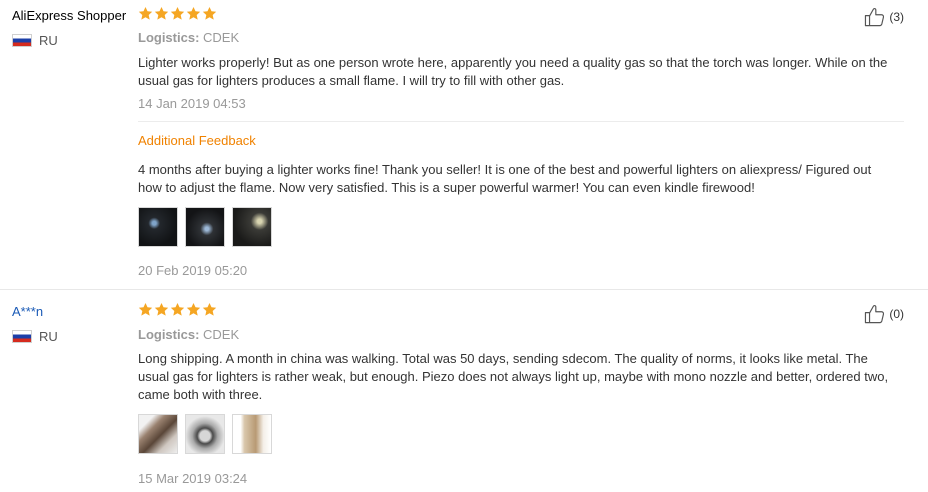  I want to click on additional-feedback-date: 20 Feb 2019 05:20, so click(193, 270).